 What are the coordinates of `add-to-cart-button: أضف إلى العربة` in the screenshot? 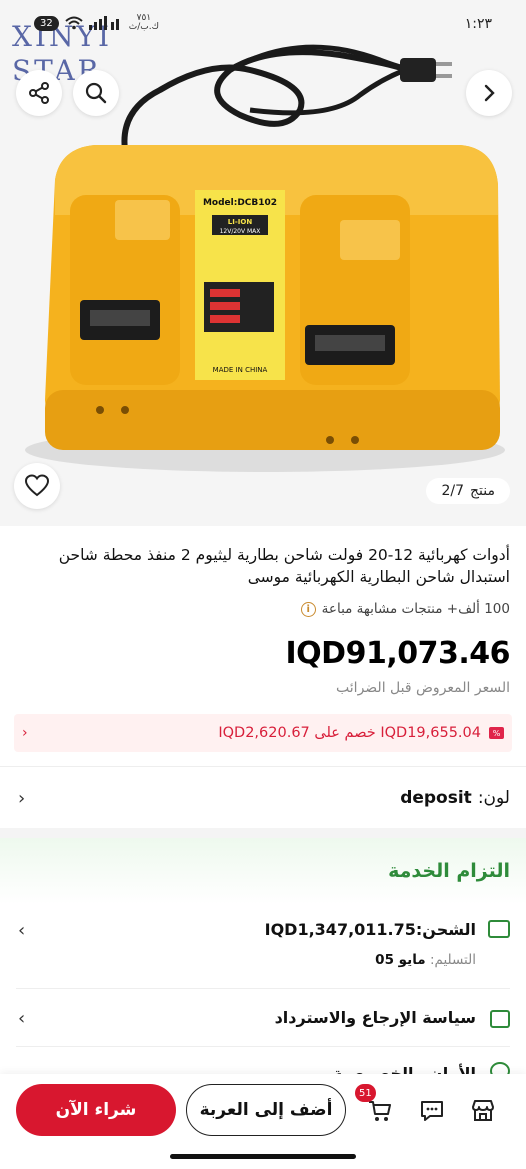 It's located at (266, 1110).